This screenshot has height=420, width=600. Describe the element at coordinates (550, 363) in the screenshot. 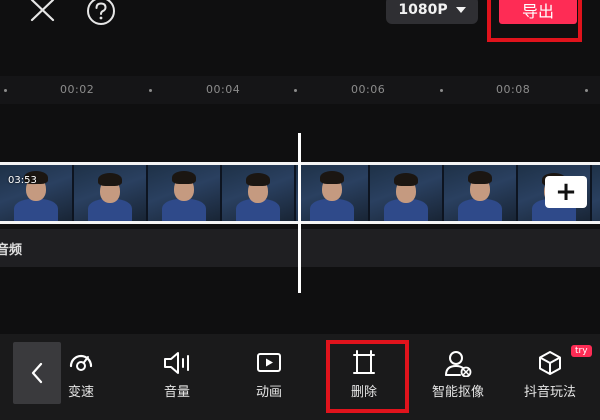

I see `cube-icon` at that location.